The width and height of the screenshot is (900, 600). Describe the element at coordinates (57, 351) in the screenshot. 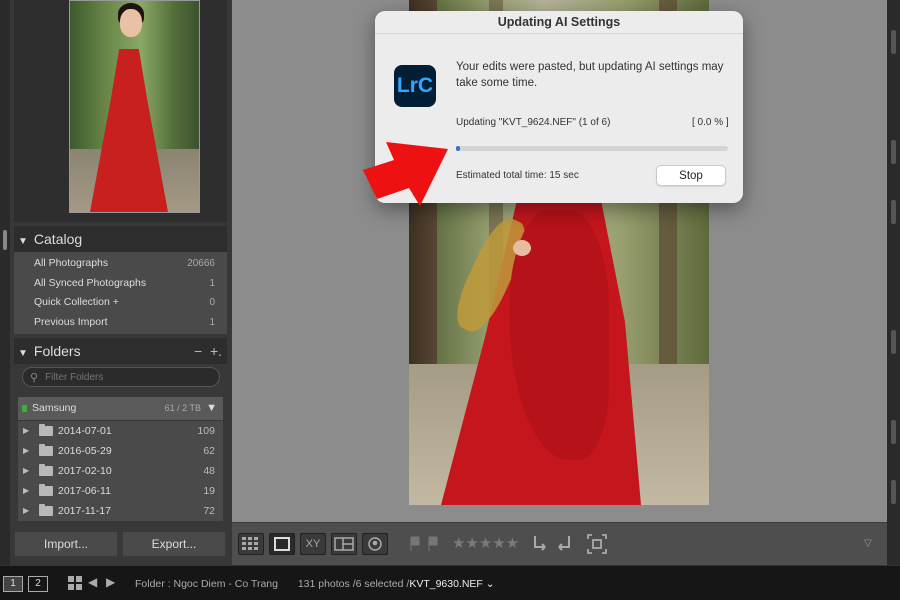

I see `folders-title: Folders` at that location.